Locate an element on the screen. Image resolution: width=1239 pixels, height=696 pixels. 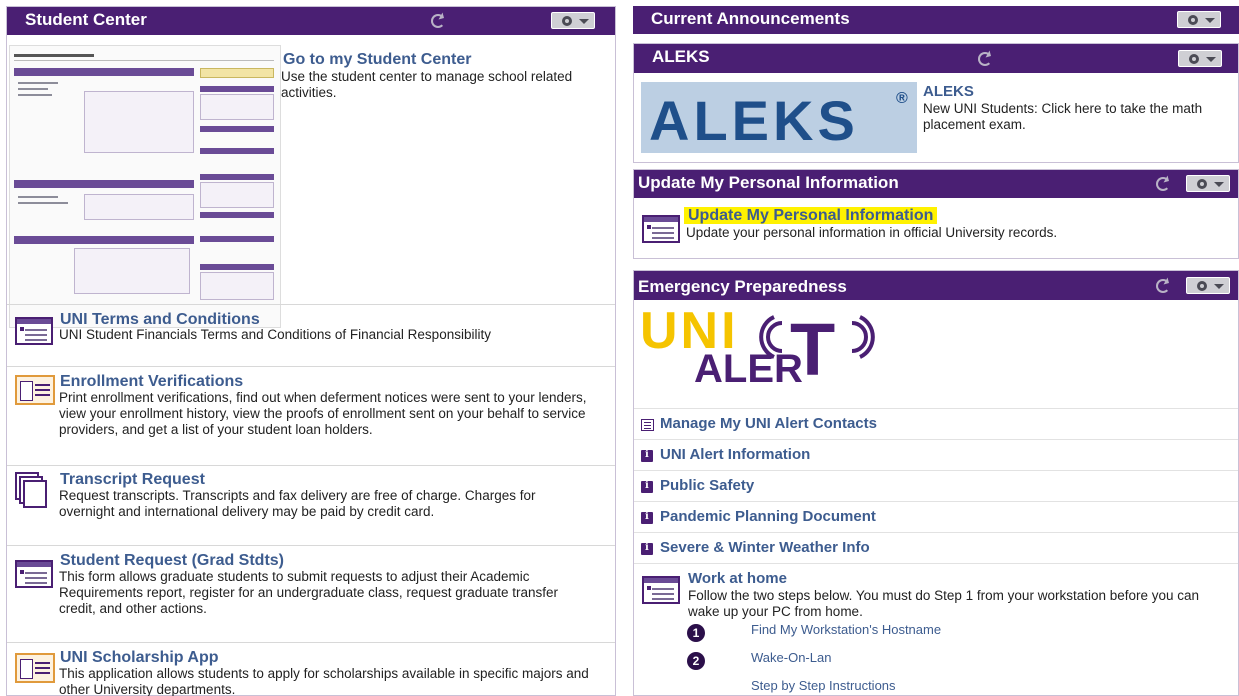
scholarship-app-link: UNI Scholarship App is located at coordinates (139, 658).